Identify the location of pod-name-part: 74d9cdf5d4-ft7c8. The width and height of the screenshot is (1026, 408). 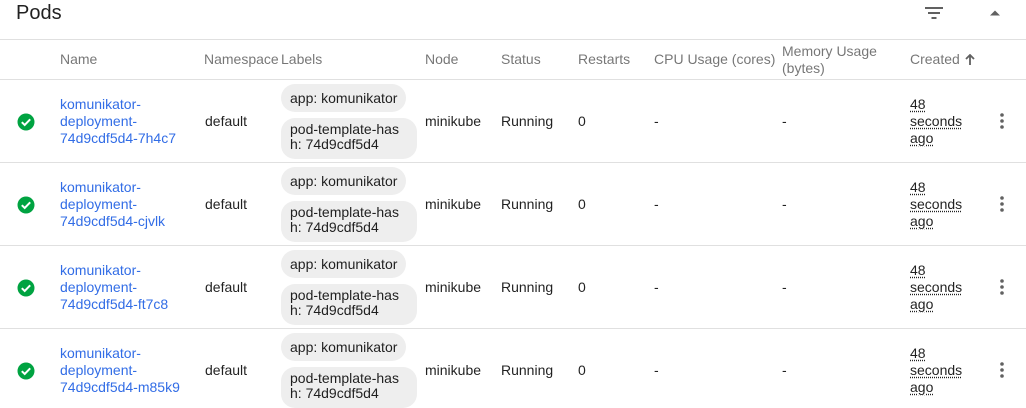
(114, 304).